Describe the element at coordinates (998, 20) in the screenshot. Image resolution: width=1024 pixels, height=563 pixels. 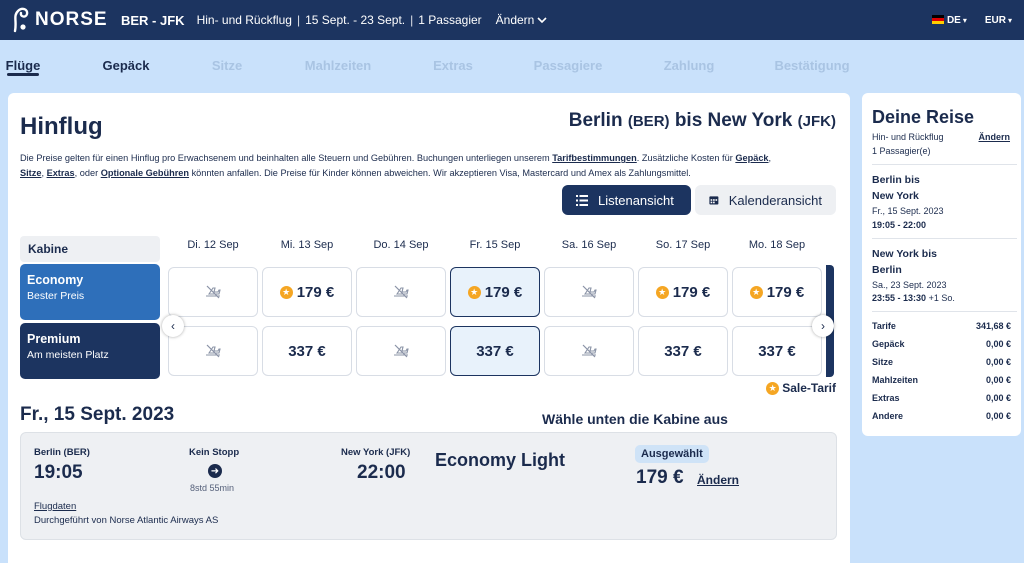
I see `currency-selector: EUR ▾` at that location.